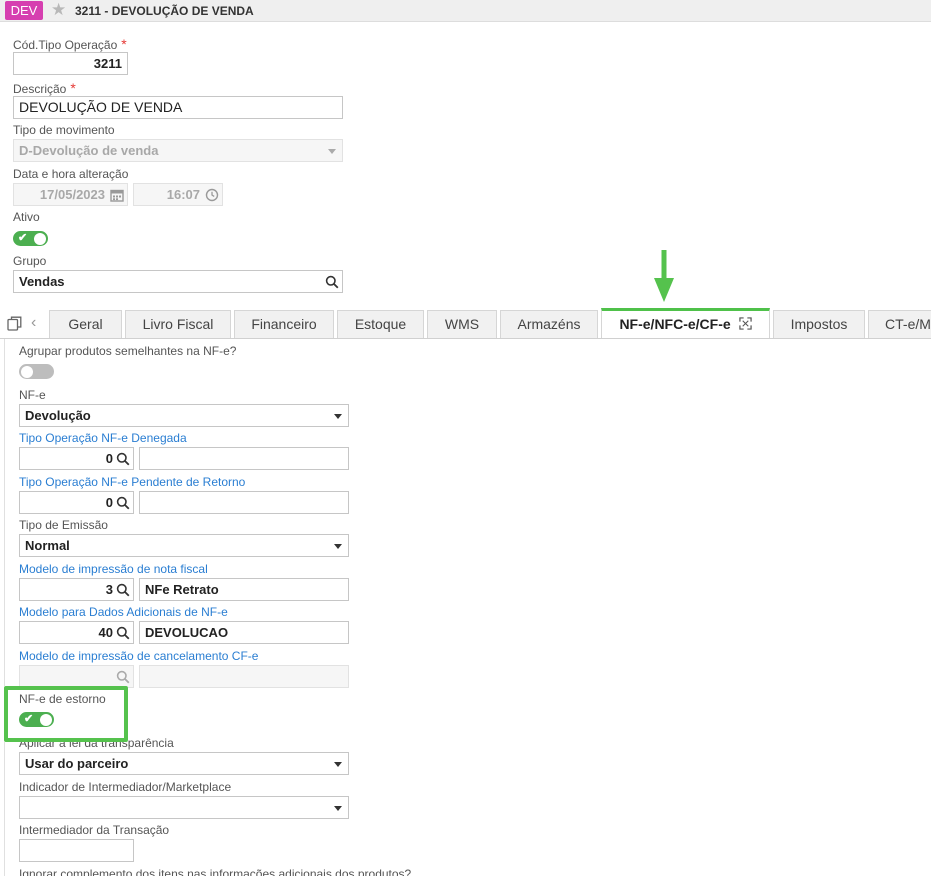 The height and width of the screenshot is (876, 931). Describe the element at coordinates (664, 276) in the screenshot. I see `arrow-down-icon` at that location.